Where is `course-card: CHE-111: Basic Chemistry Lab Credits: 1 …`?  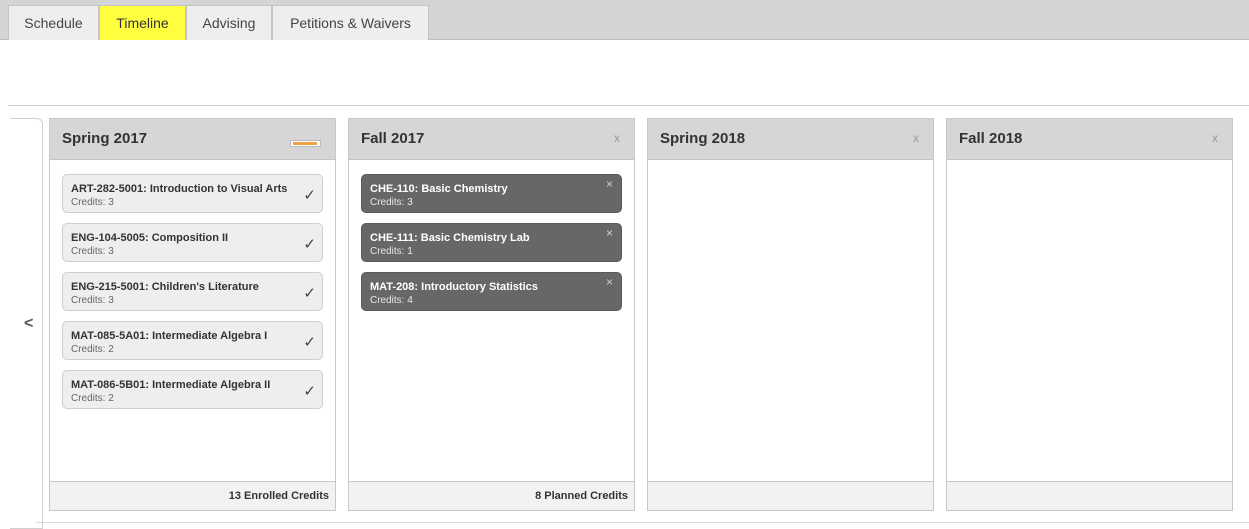
course-card: CHE-111: Basic Chemistry Lab Credits: 1 … is located at coordinates (491, 242).